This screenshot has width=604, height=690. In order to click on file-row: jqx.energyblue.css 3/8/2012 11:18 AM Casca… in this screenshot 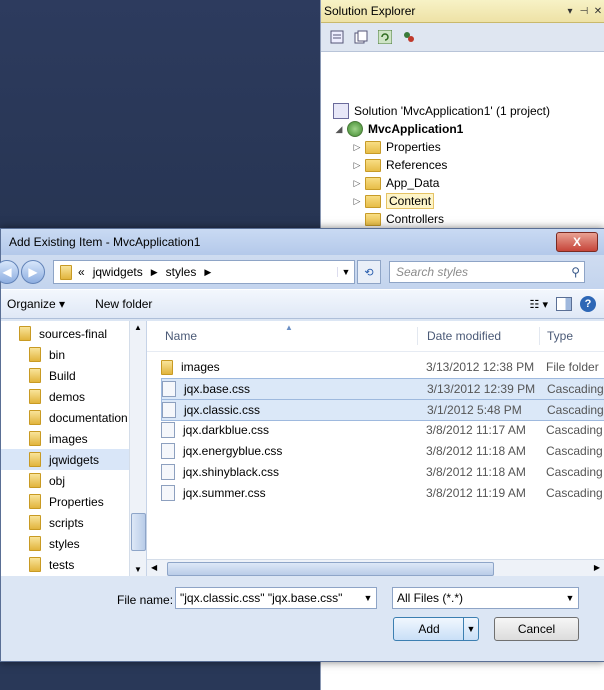, I will do `click(382, 451)`.